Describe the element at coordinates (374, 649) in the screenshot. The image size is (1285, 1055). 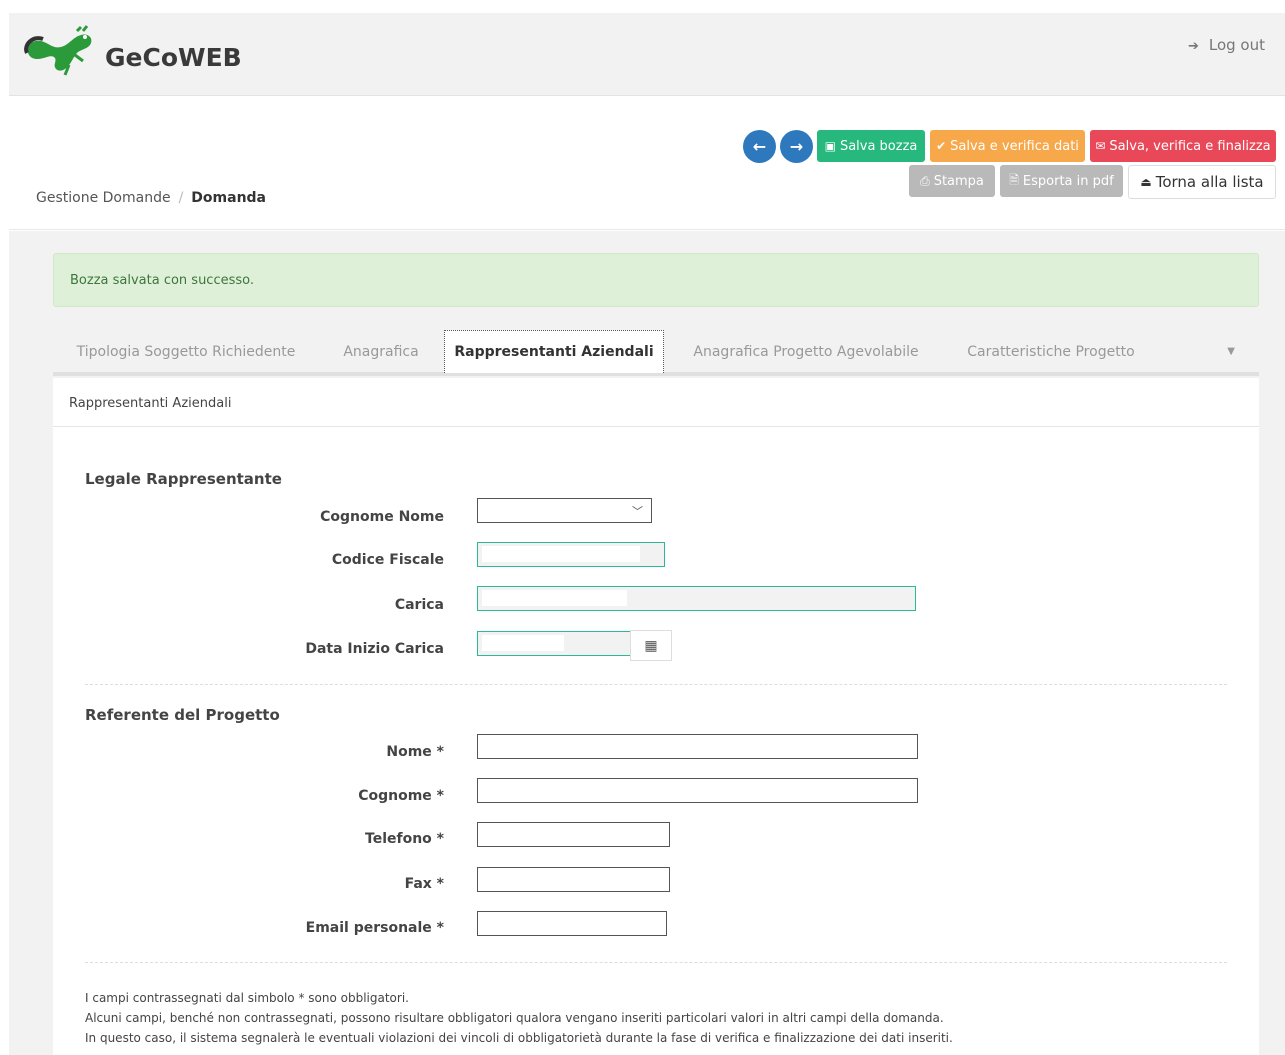
I see `data-inizio-carica-label: Data Inizio Carica` at that location.